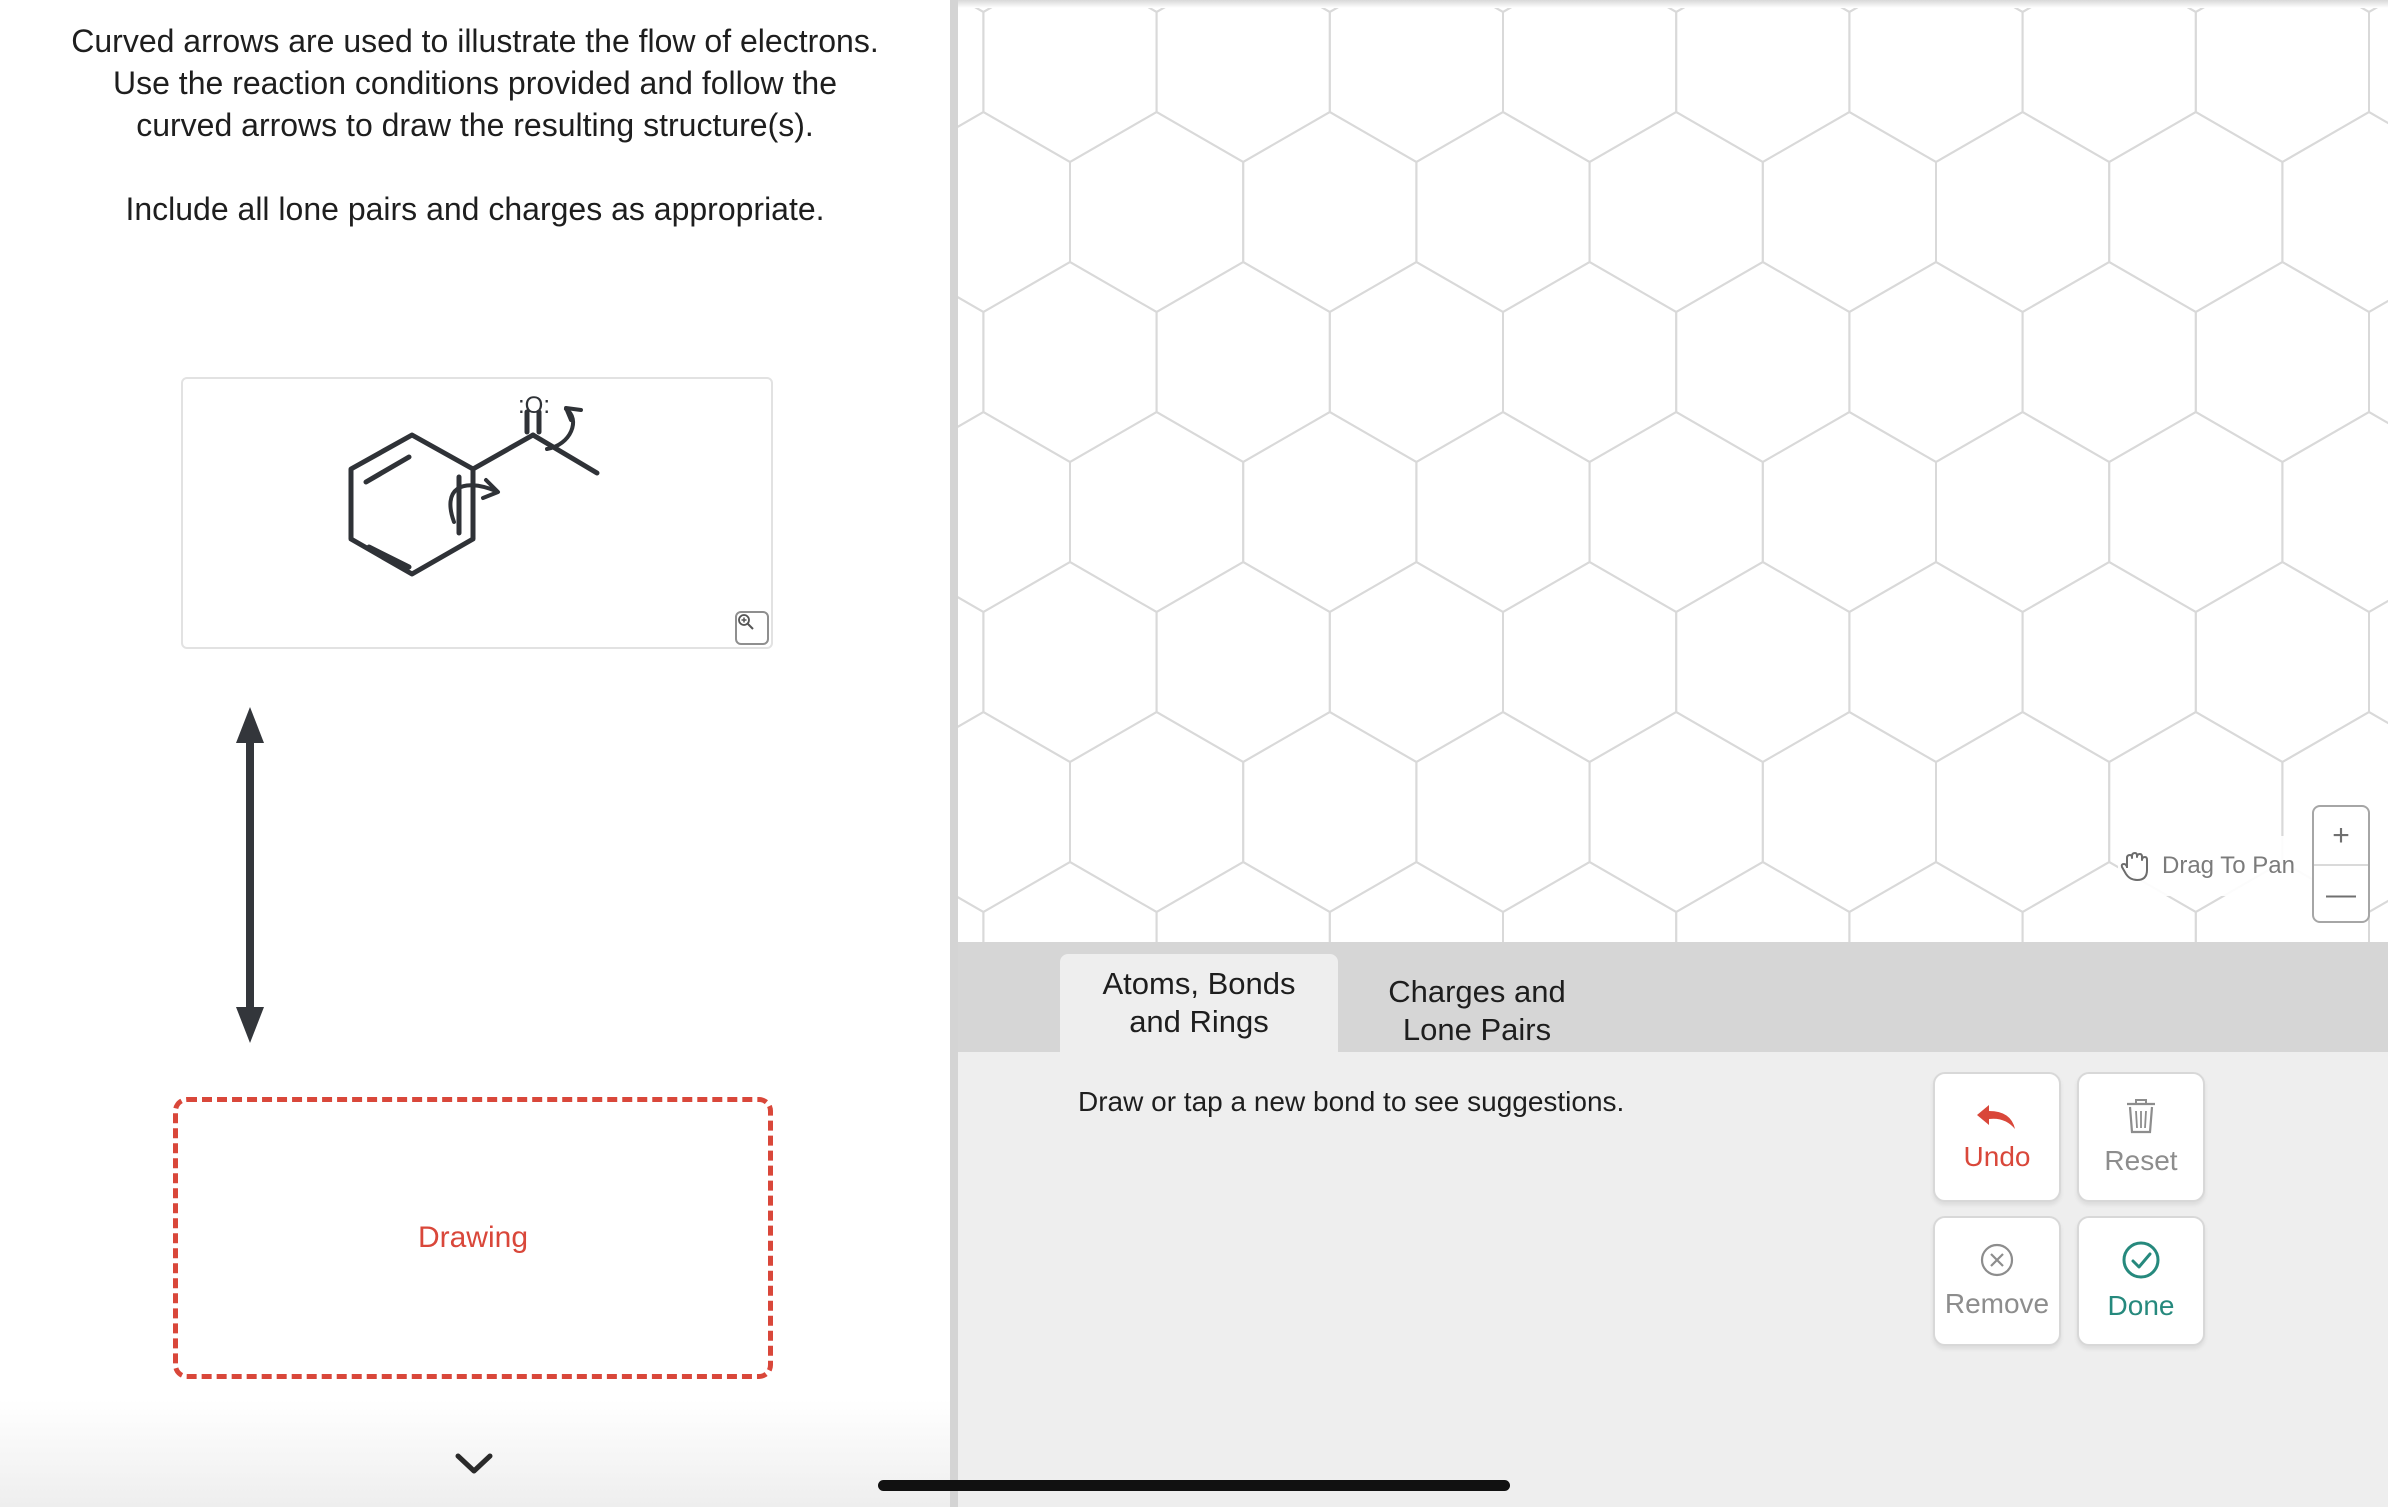 This screenshot has height=1507, width=2388. I want to click on done-label: Done, so click(2141, 1305).